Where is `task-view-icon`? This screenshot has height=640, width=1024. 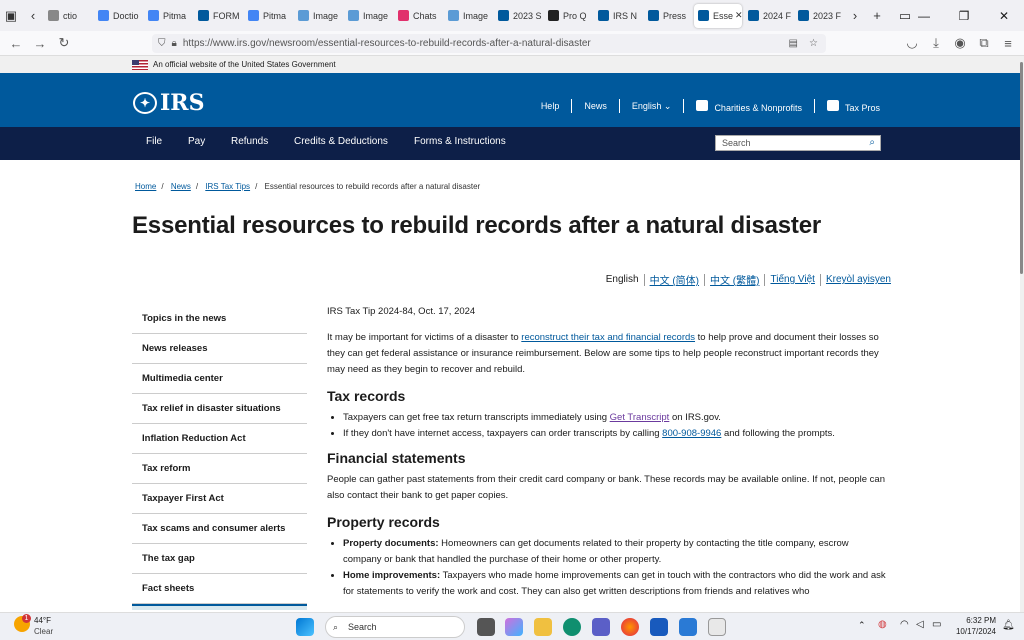 task-view-icon is located at coordinates (486, 627).